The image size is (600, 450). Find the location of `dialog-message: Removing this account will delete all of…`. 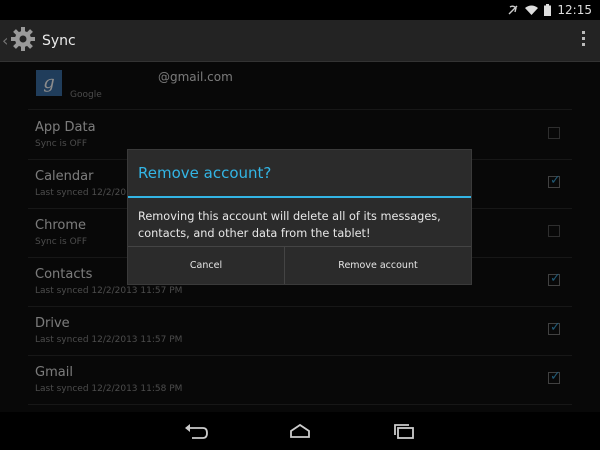

dialog-message: Removing this account will delete all of… is located at coordinates (289, 225).